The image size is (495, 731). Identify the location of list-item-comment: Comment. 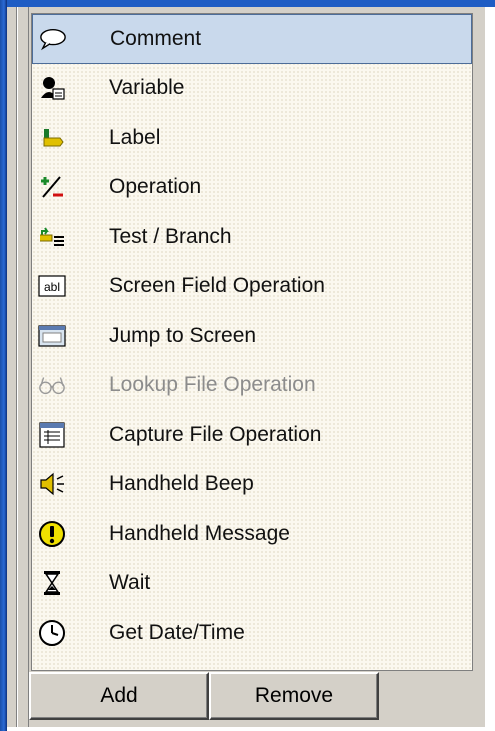
(252, 39).